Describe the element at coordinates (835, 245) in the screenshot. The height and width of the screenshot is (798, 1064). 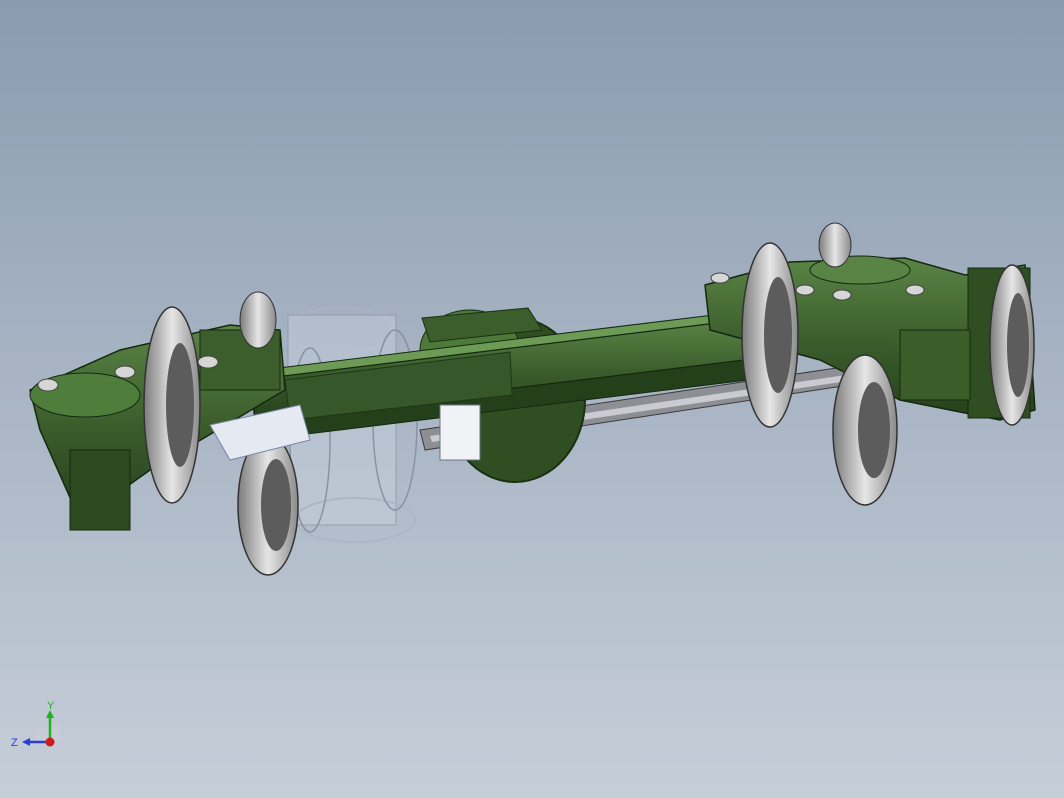
I see `right-back-wheel` at that location.